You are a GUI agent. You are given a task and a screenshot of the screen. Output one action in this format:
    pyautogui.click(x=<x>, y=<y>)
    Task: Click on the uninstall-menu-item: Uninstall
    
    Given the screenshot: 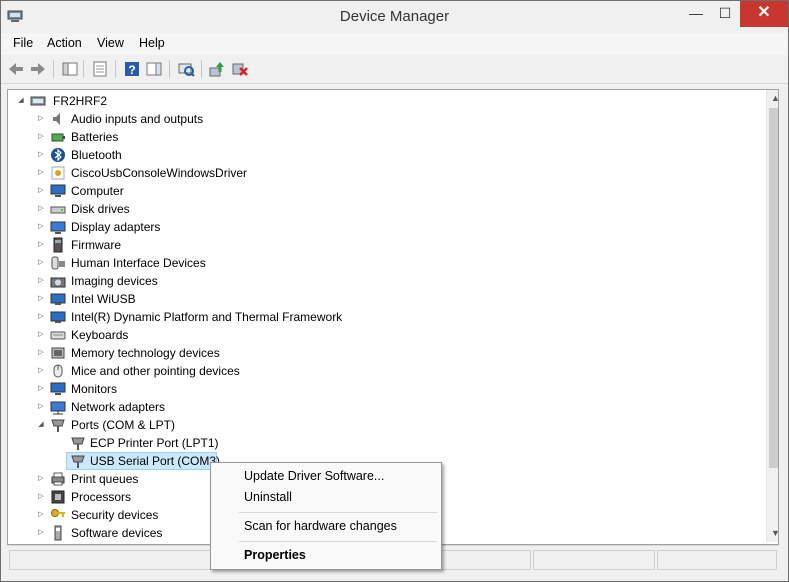 What is the action you would take?
    pyautogui.click(x=268, y=497)
    